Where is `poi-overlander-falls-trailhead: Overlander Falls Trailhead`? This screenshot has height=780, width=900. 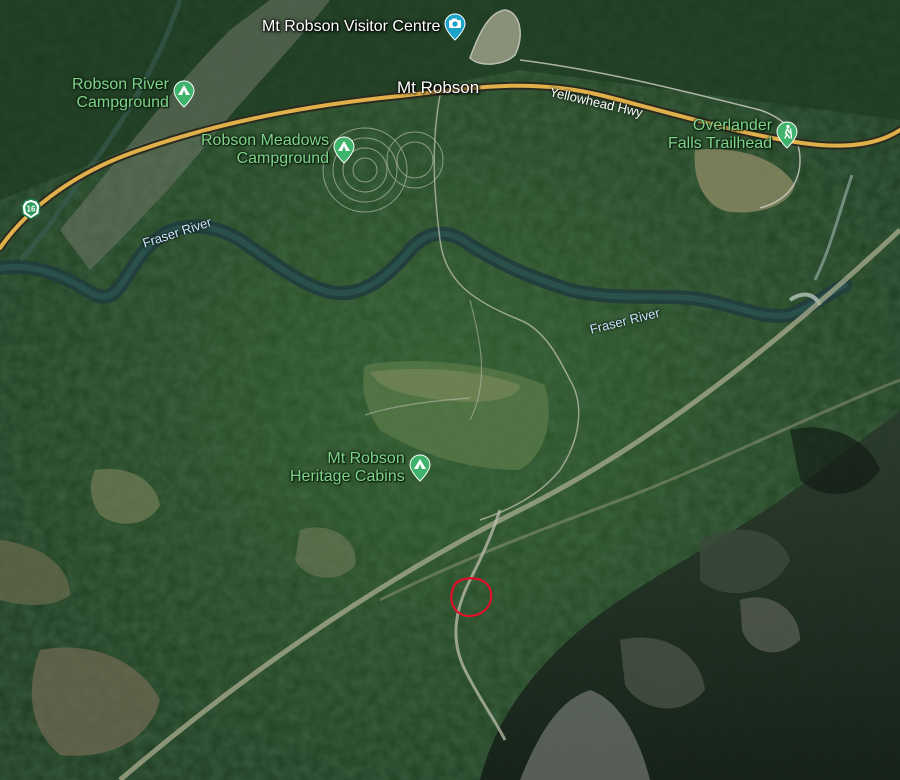
poi-overlander-falls-trailhead: Overlander Falls Trailhead is located at coordinates (733, 135).